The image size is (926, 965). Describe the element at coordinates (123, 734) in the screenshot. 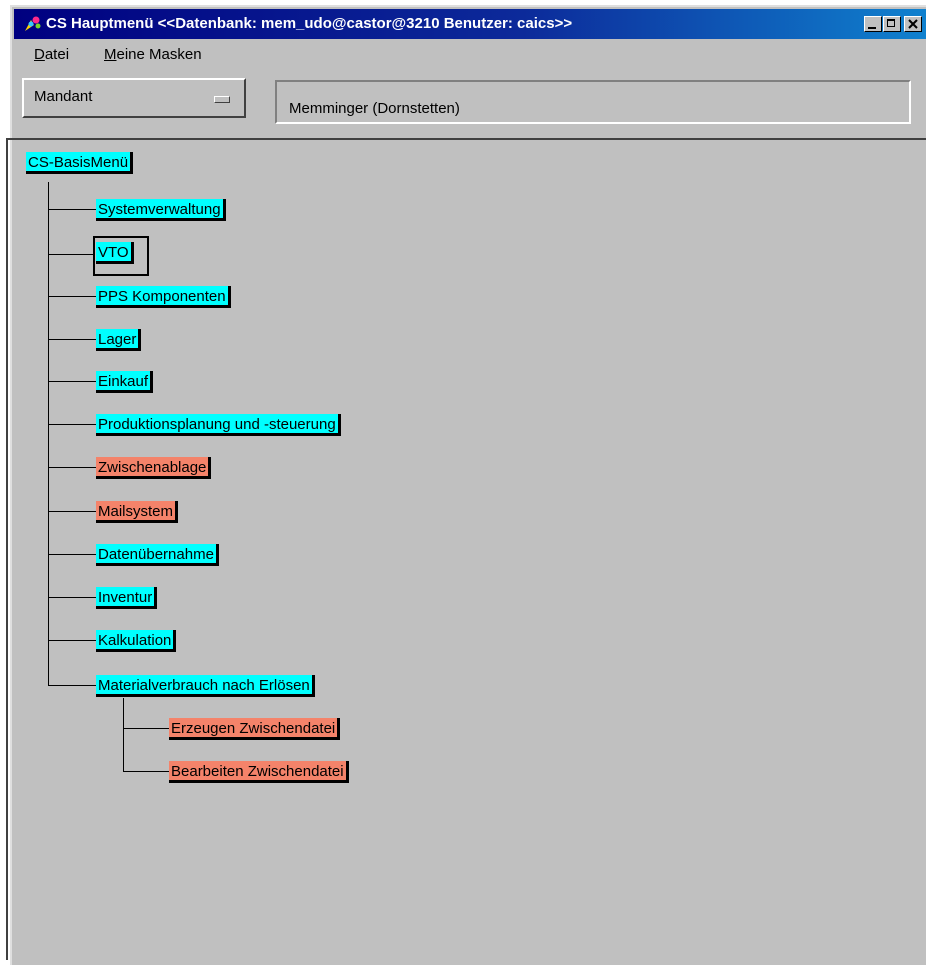

I see `subtree-trunk-line` at that location.